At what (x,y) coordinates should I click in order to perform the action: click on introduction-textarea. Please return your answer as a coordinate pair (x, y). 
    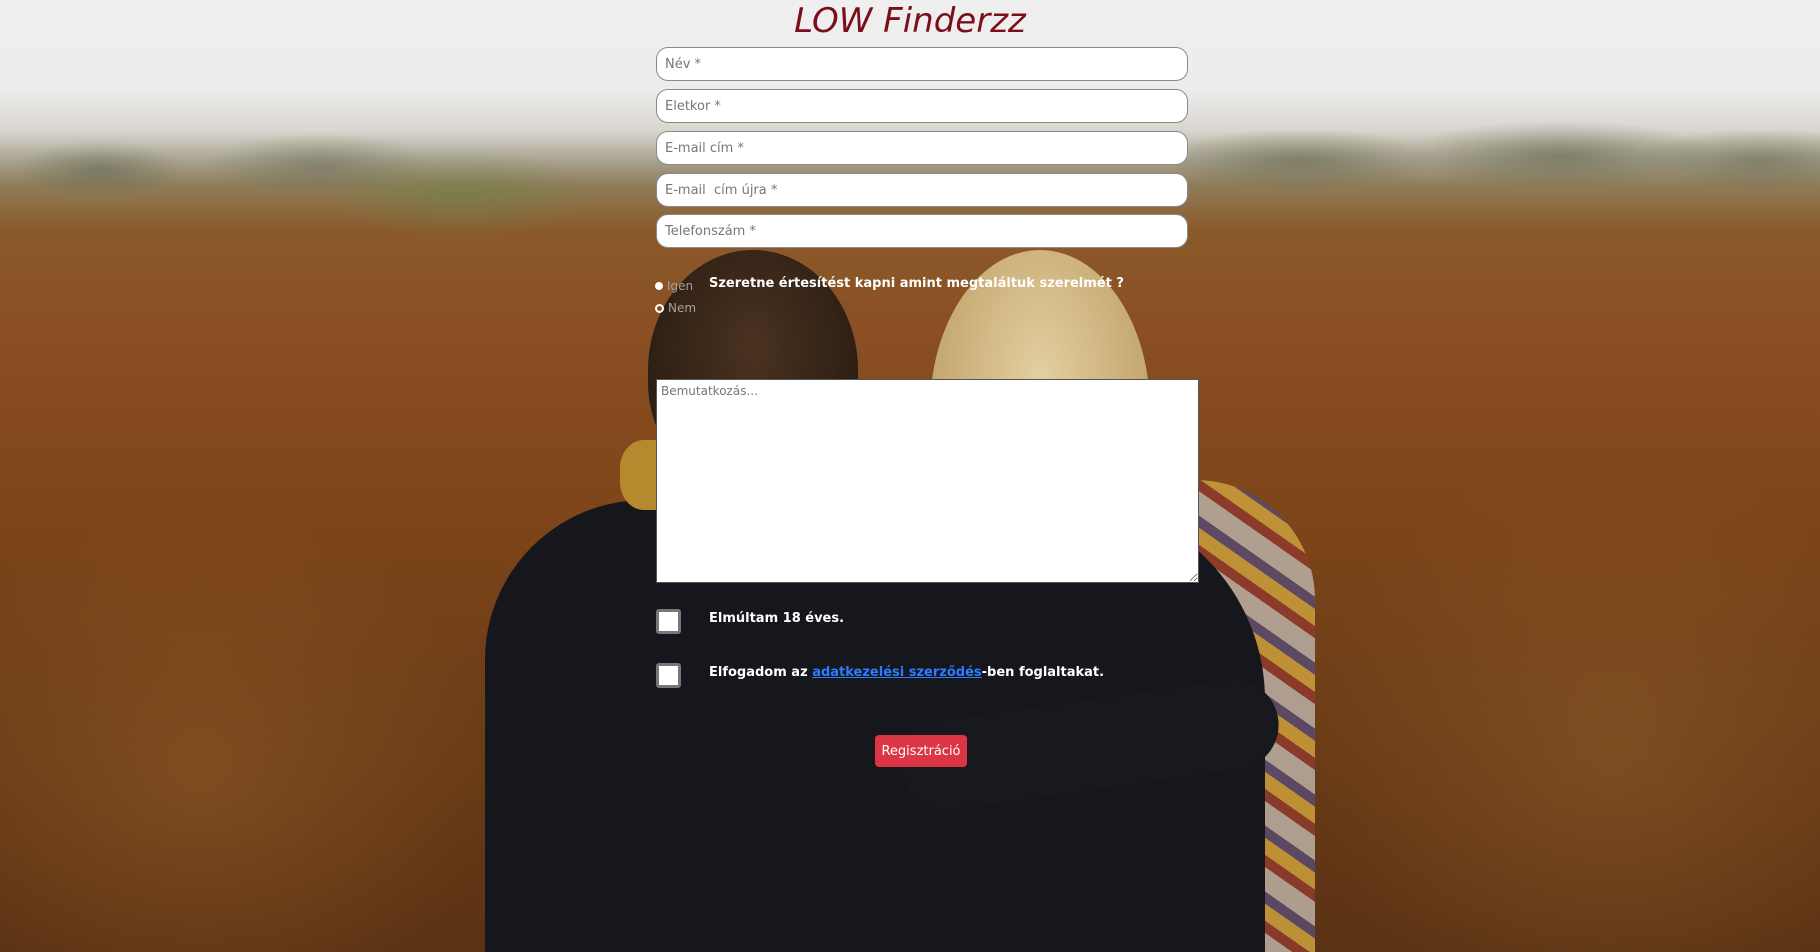
    Looking at the image, I should click on (927, 481).